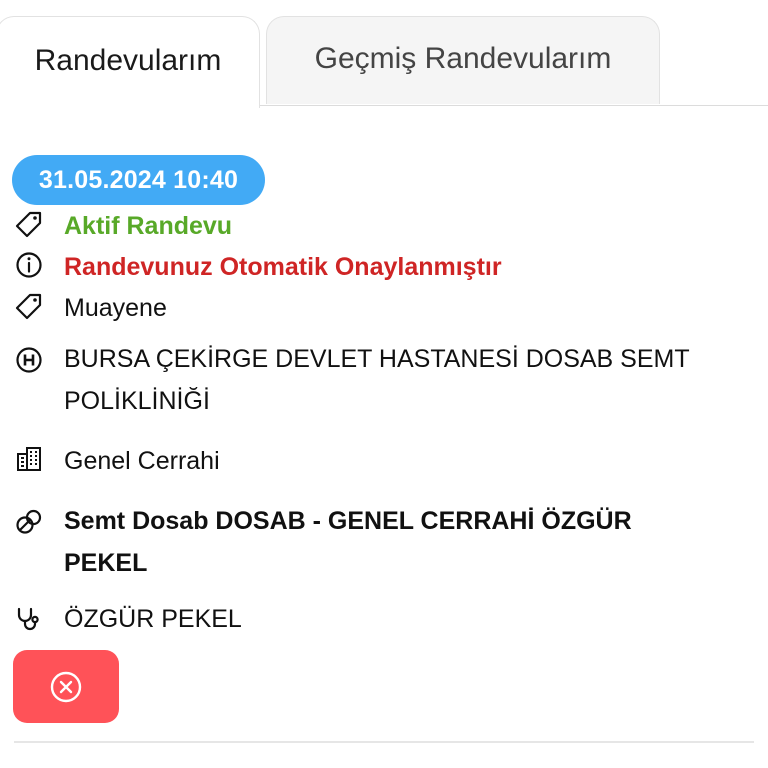 The height and width of the screenshot is (768, 768). Describe the element at coordinates (142, 461) in the screenshot. I see `department-text: Genel Cerrahi` at that location.